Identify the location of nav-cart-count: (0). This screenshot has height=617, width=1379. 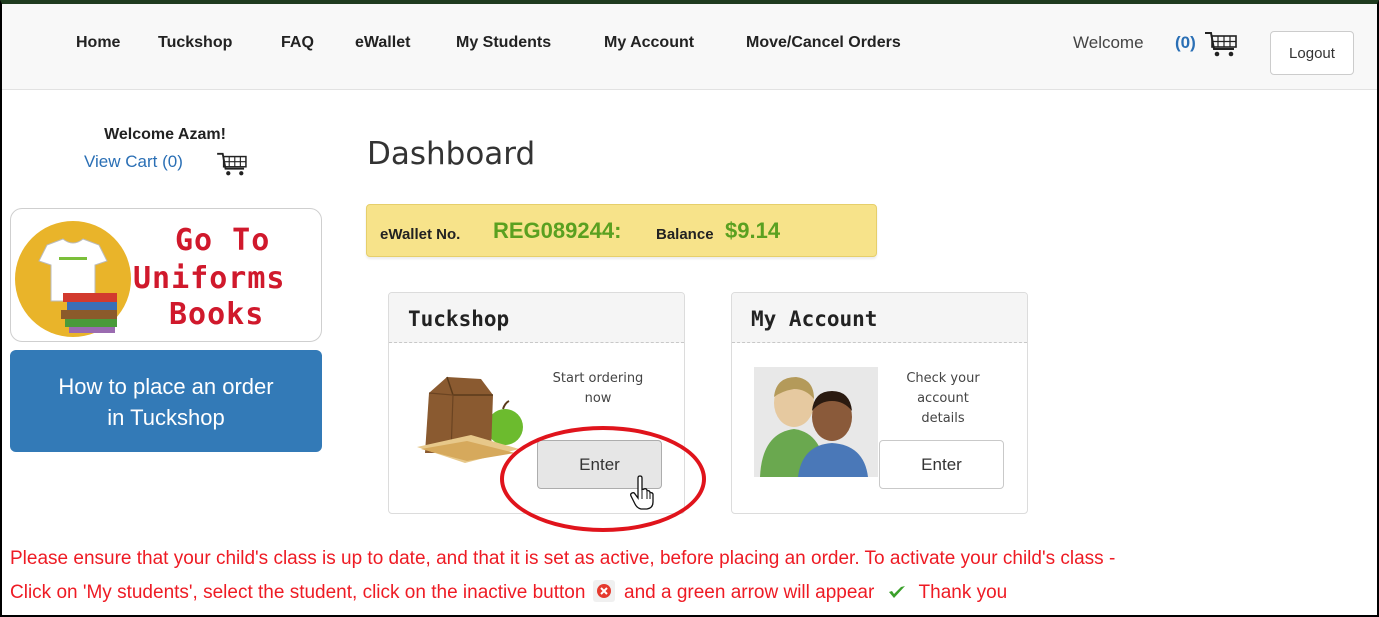
(1185, 43).